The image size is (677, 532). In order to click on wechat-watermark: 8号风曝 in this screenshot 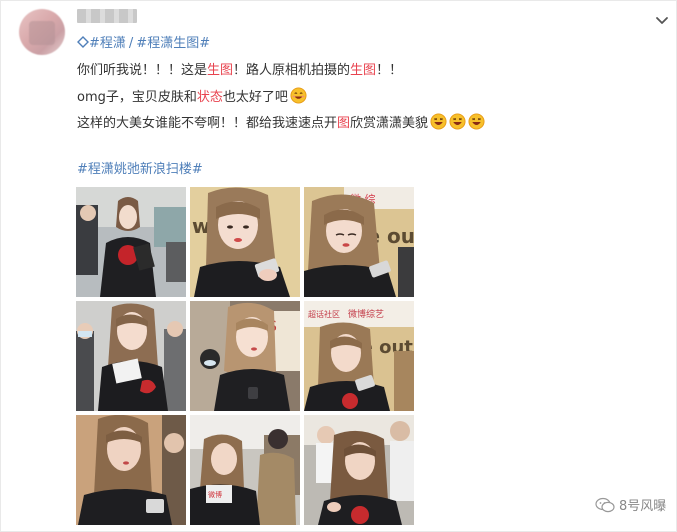, I will do `click(630, 504)`.